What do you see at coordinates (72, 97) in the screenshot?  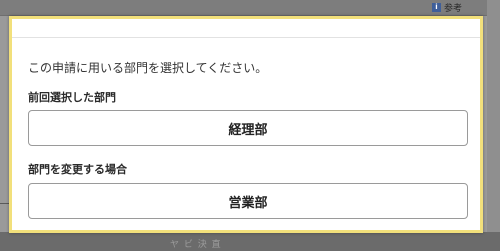 I see `previous-department-label: 前回選択した部門` at bounding box center [72, 97].